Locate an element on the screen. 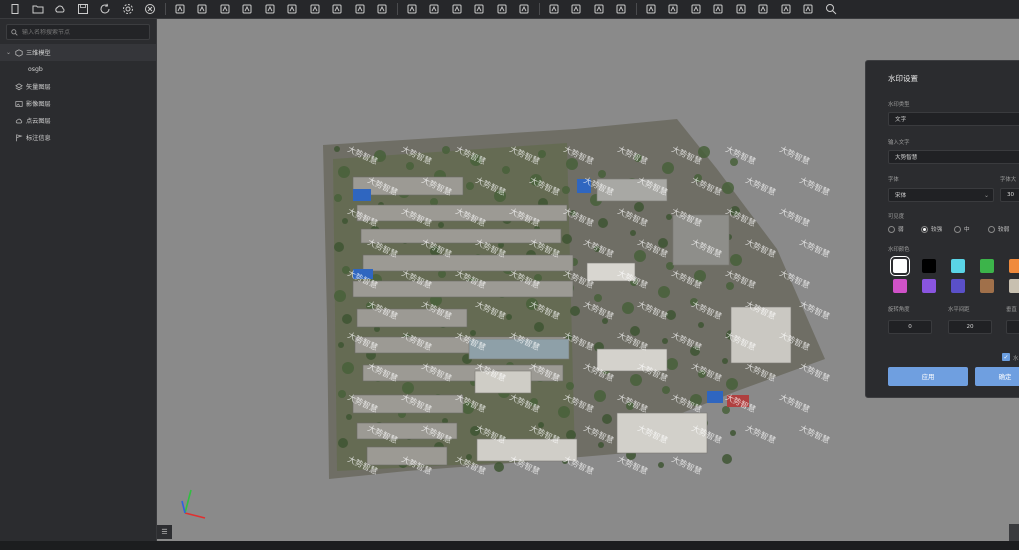 This screenshot has width=1019, height=550. watermark-checkbox: ✓ is located at coordinates (1006, 357).